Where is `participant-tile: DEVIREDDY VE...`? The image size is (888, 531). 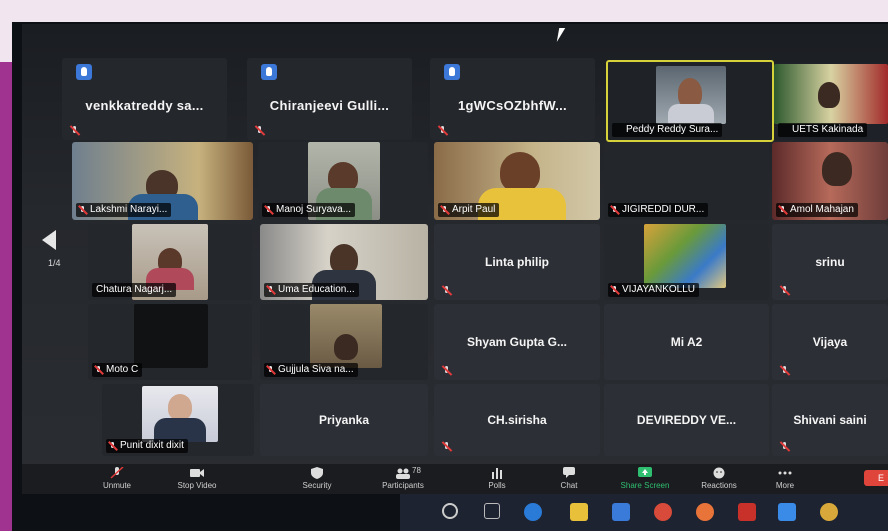
participant-tile: DEVIREDDY VE... is located at coordinates (686, 420).